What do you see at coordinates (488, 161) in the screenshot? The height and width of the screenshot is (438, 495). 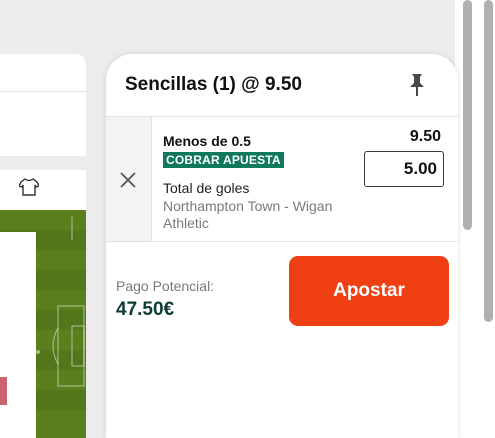 I see `page-scrollbar-thumb` at bounding box center [488, 161].